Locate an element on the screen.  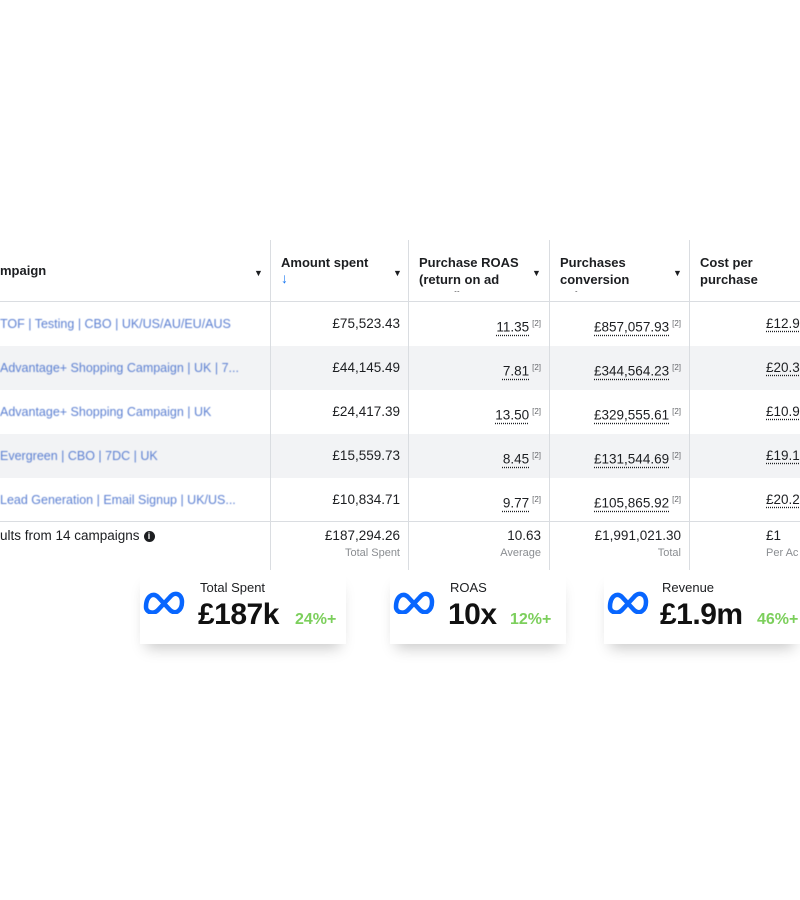
total-spent-cell: £187,294.26 Total Spent is located at coordinates (339, 543).